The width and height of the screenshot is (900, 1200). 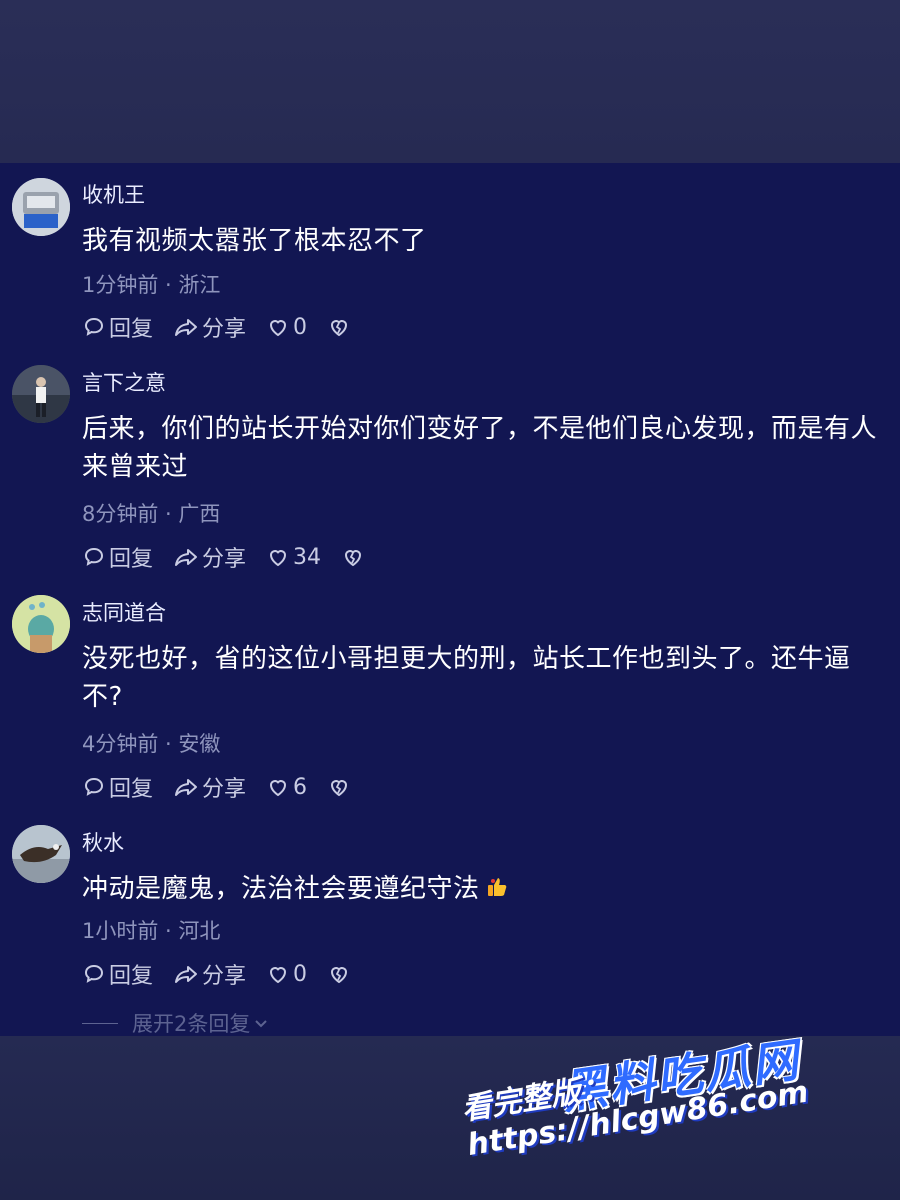 What do you see at coordinates (41, 624) in the screenshot?
I see `cactus-avatar` at bounding box center [41, 624].